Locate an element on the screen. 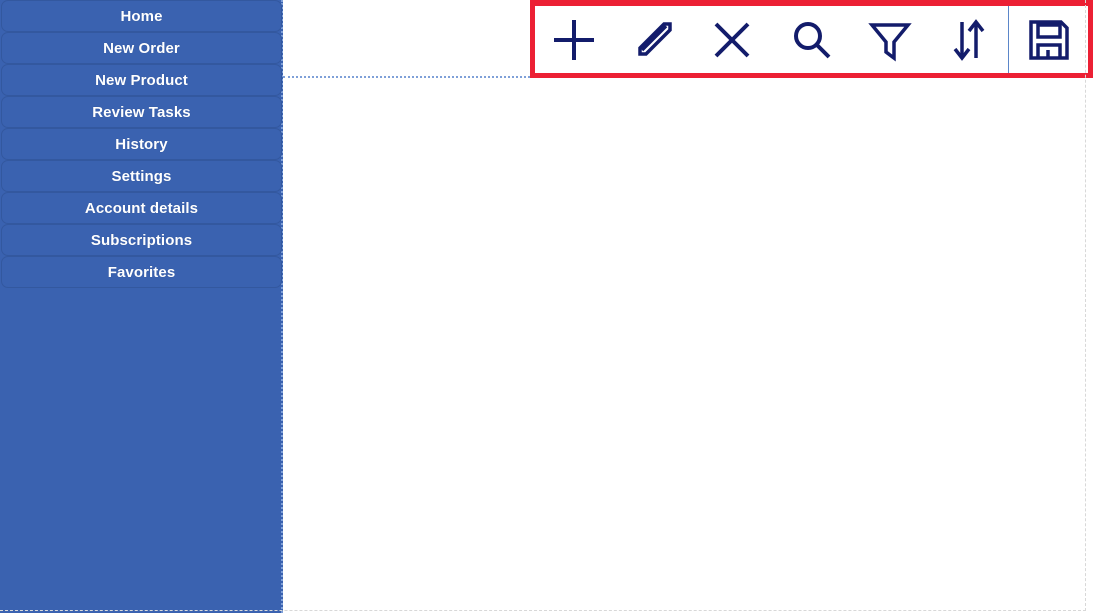 This screenshot has height=613, width=1093. header-divider is located at coordinates (406, 77).